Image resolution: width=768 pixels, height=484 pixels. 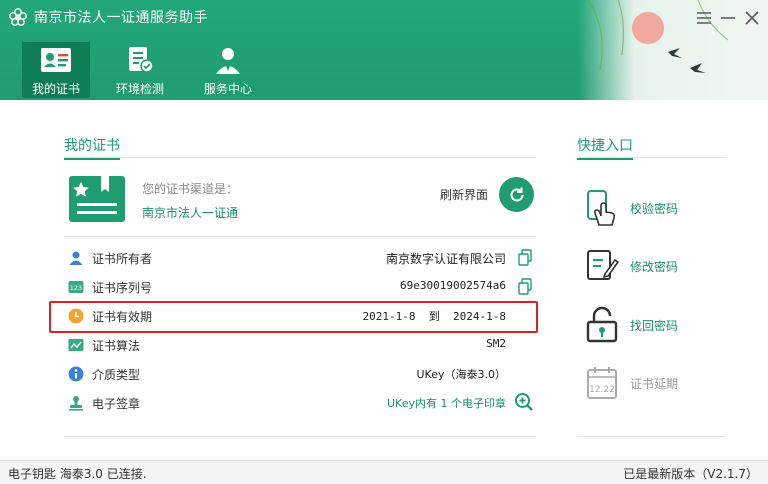 I want to click on quick-label: 修改密码, so click(x=654, y=266).